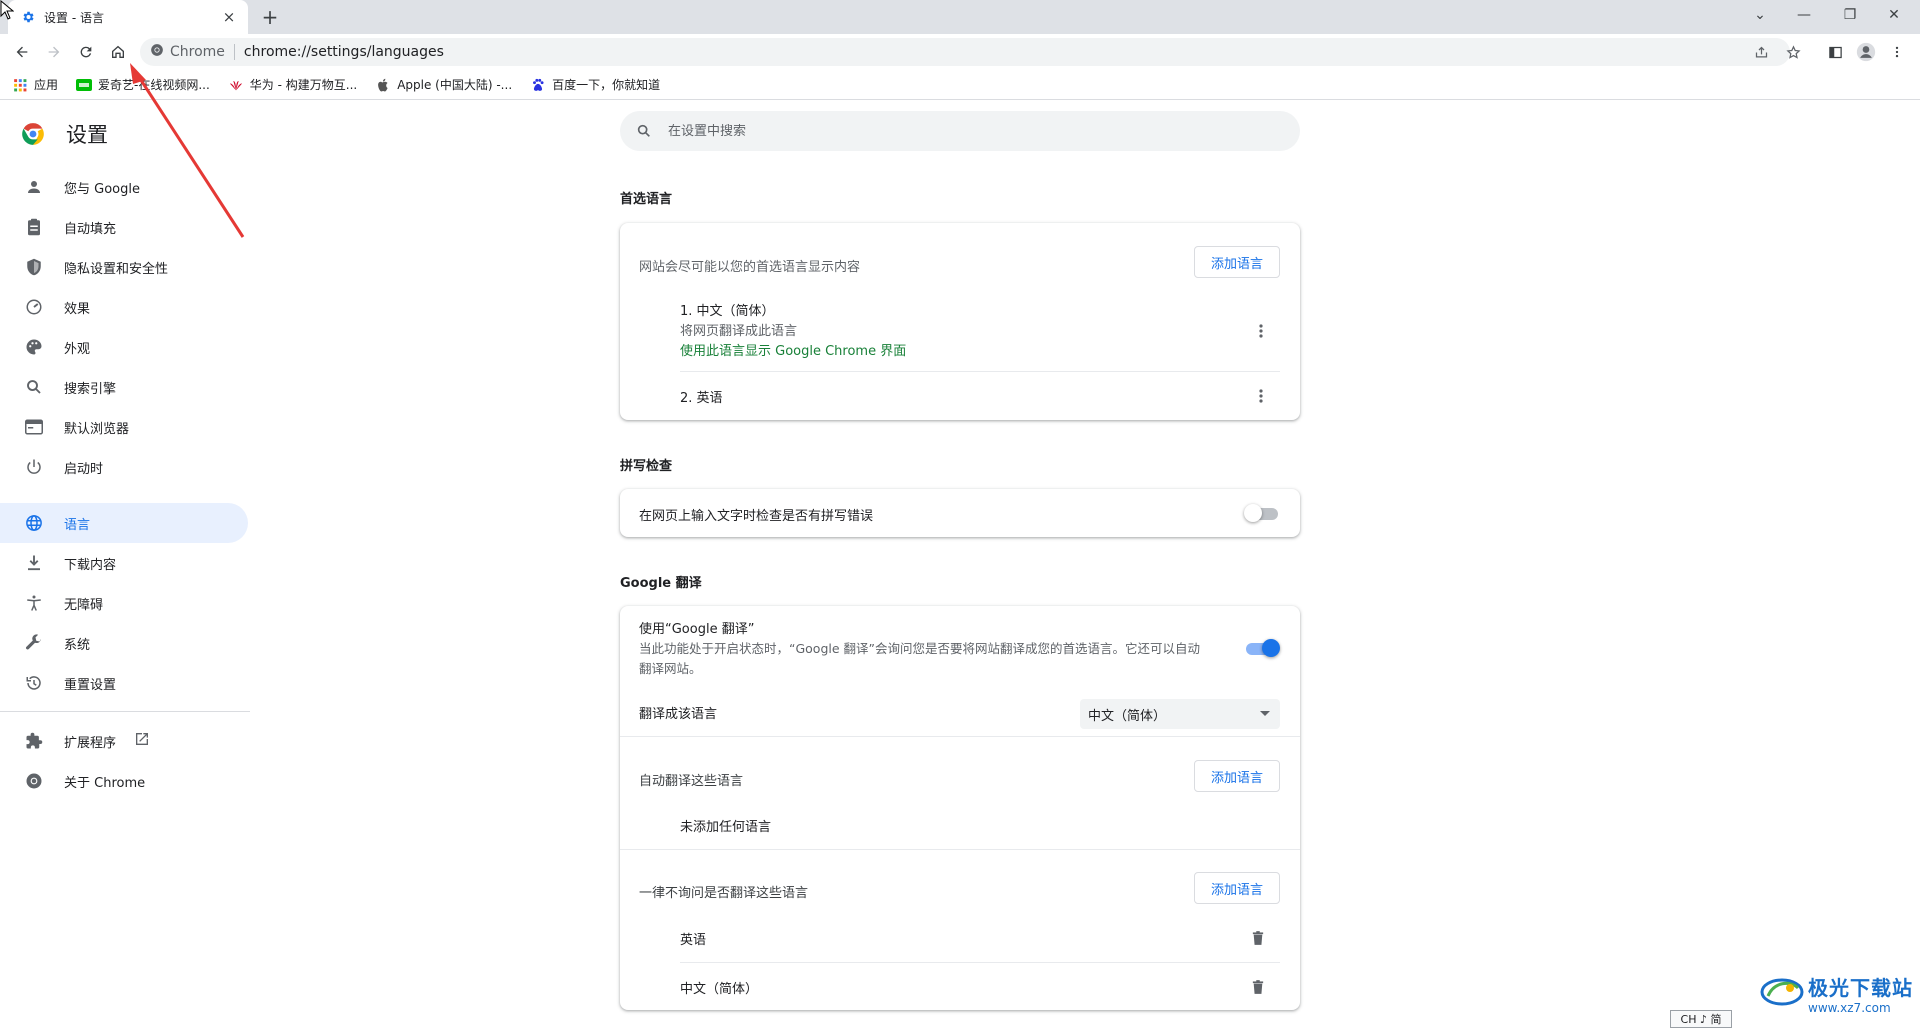 The width and height of the screenshot is (1920, 1028). What do you see at coordinates (54, 52) in the screenshot?
I see `forward-icon` at bounding box center [54, 52].